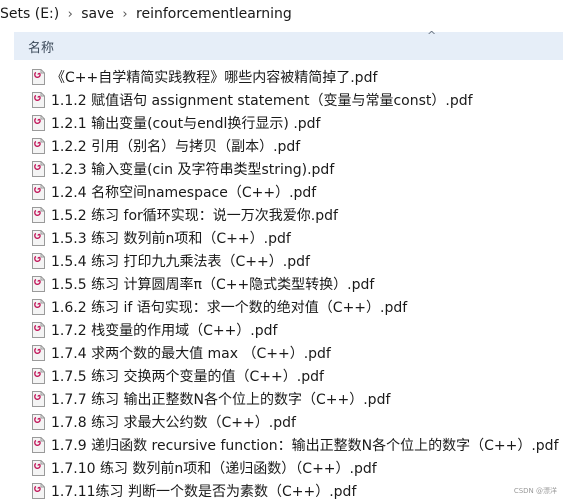 Image resolution: width=563 pixels, height=500 pixels. I want to click on file-name: 1.7.11练习 判断一个数是否为素数（C++）.pdf, so click(204, 491).